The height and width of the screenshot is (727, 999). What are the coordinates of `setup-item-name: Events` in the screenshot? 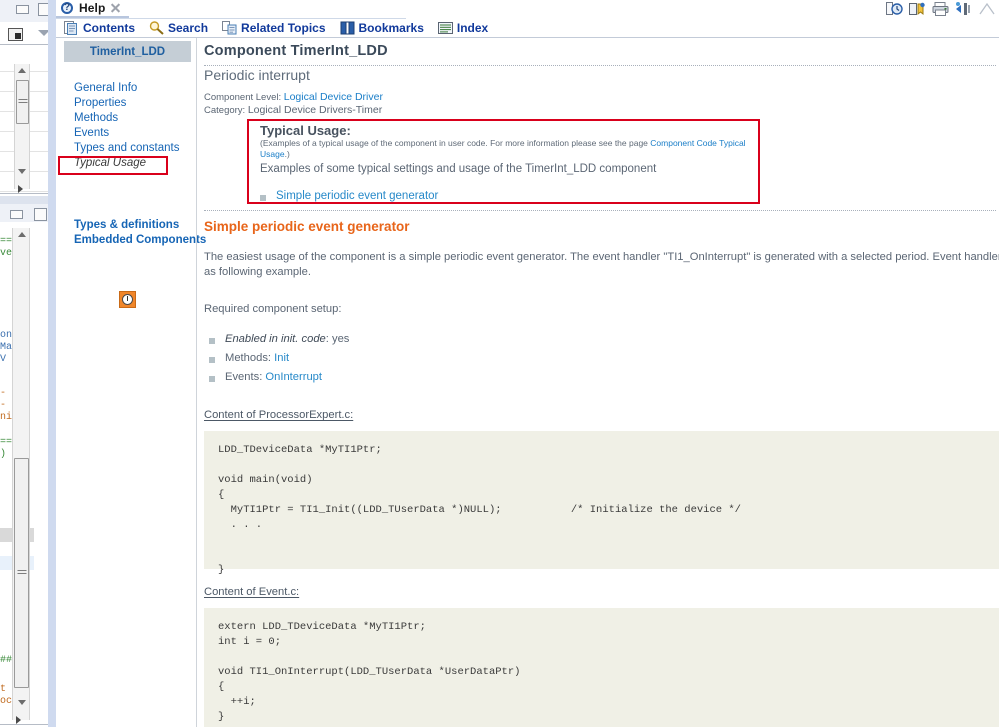 It's located at (242, 377).